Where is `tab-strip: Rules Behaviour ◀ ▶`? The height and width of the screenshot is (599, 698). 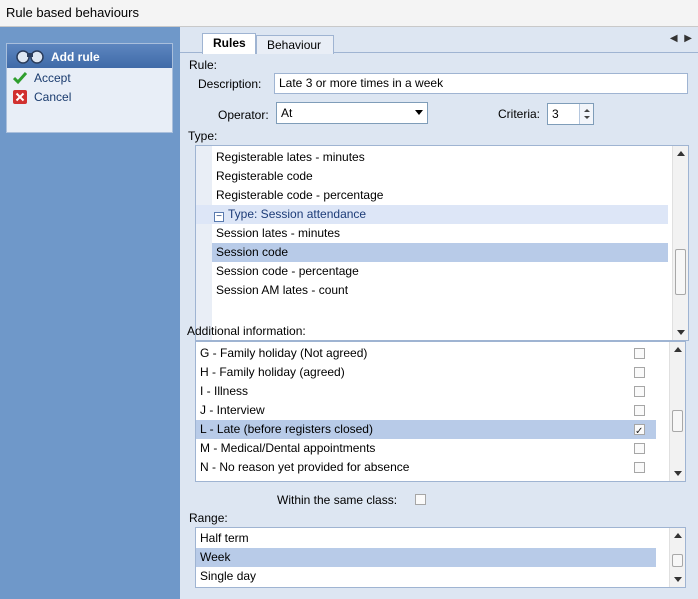 tab-strip: Rules Behaviour ◀ ▶ is located at coordinates (439, 40).